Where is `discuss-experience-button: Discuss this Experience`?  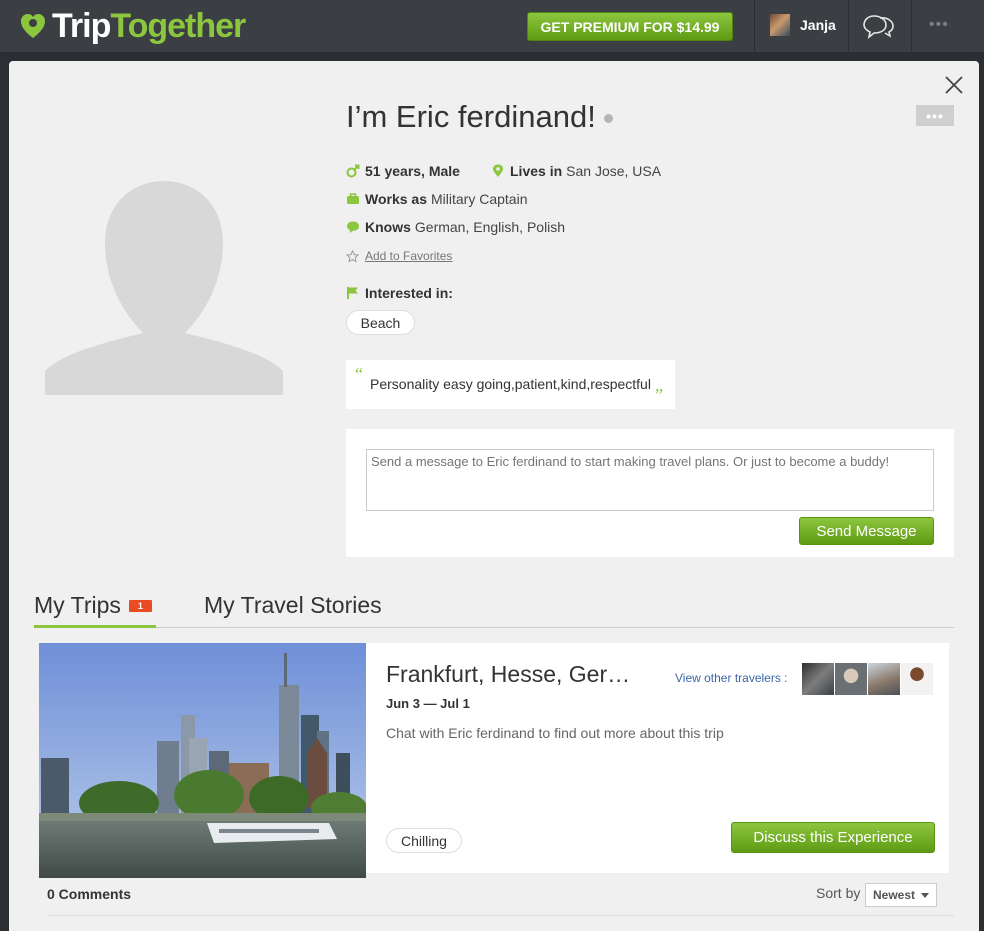
discuss-experience-button: Discuss this Experience is located at coordinates (833, 837).